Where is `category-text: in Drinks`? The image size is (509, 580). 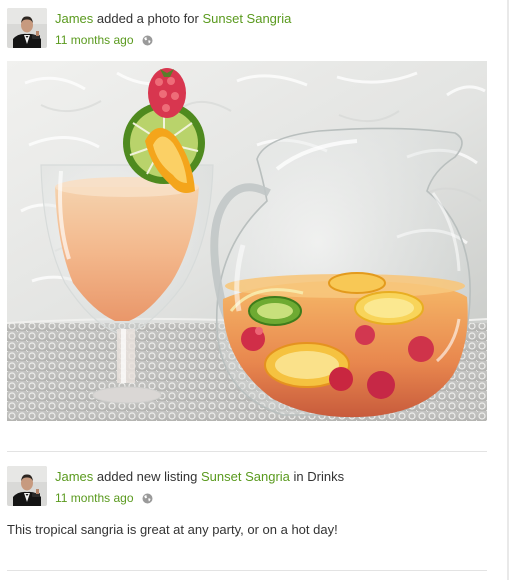 category-text: in Drinks is located at coordinates (319, 476).